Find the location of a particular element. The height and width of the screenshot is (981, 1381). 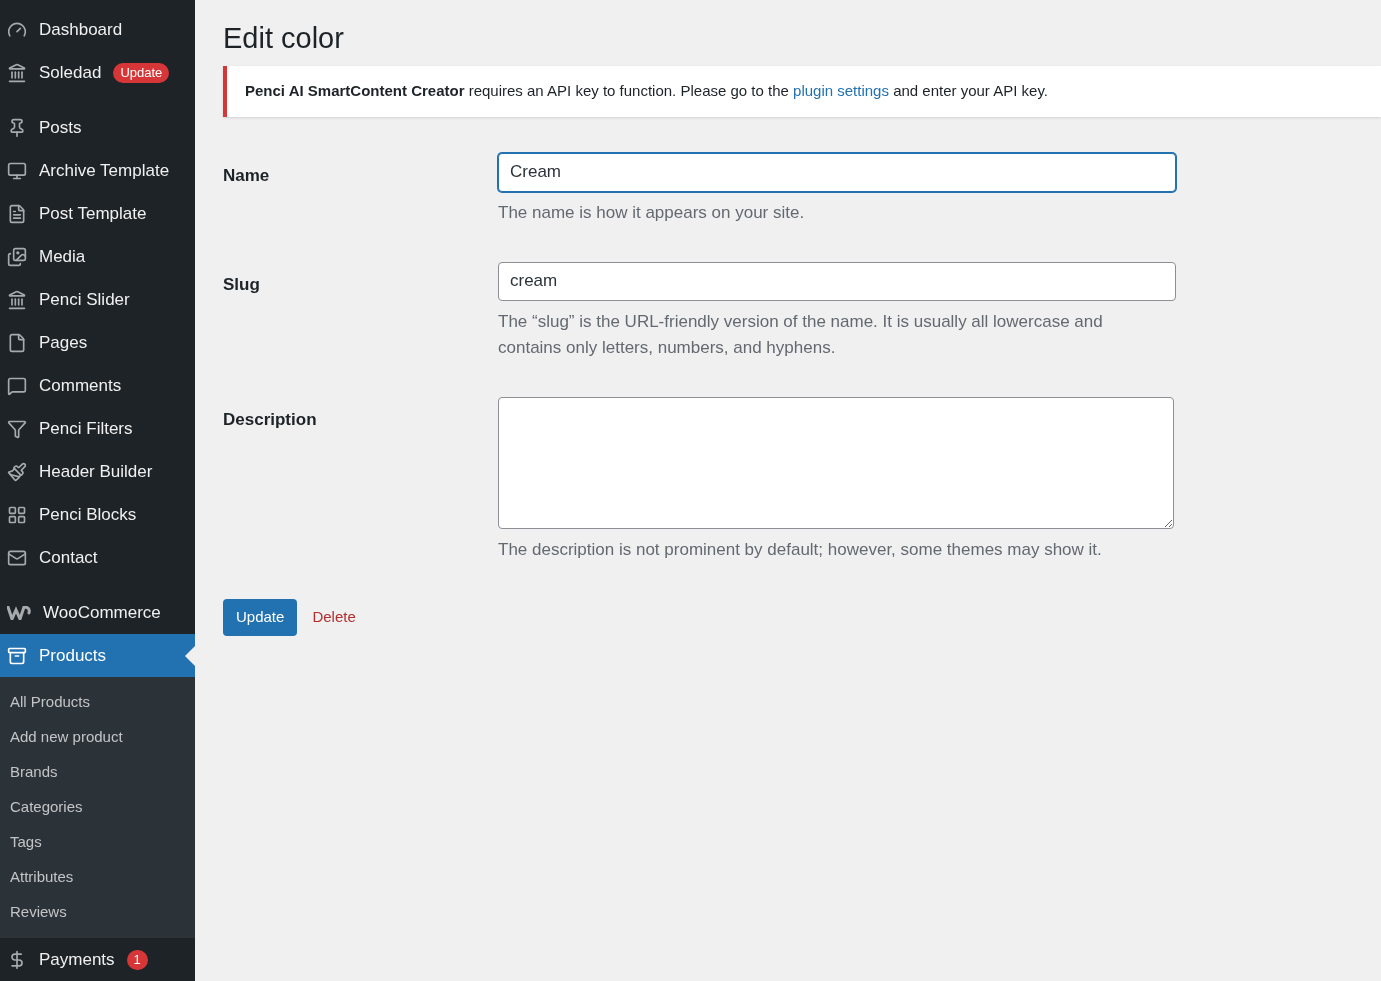

delete-link: Delete is located at coordinates (334, 617).